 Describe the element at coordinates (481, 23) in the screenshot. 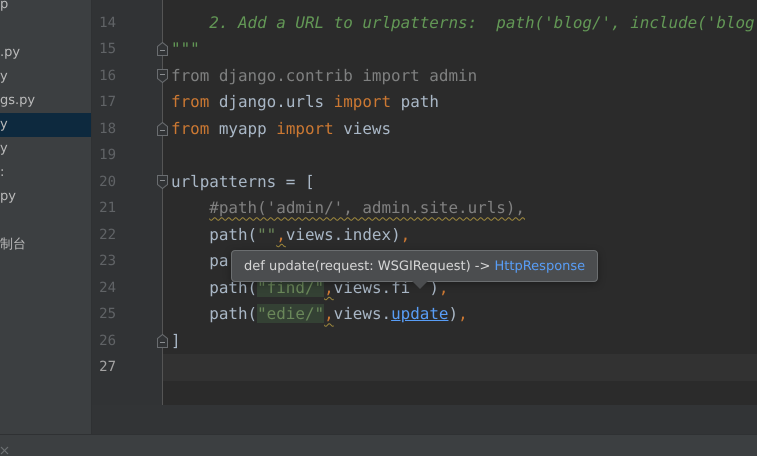

I see `code-line: 2. Add a URL to urlpatterns: path('blog/', include('blog` at that location.